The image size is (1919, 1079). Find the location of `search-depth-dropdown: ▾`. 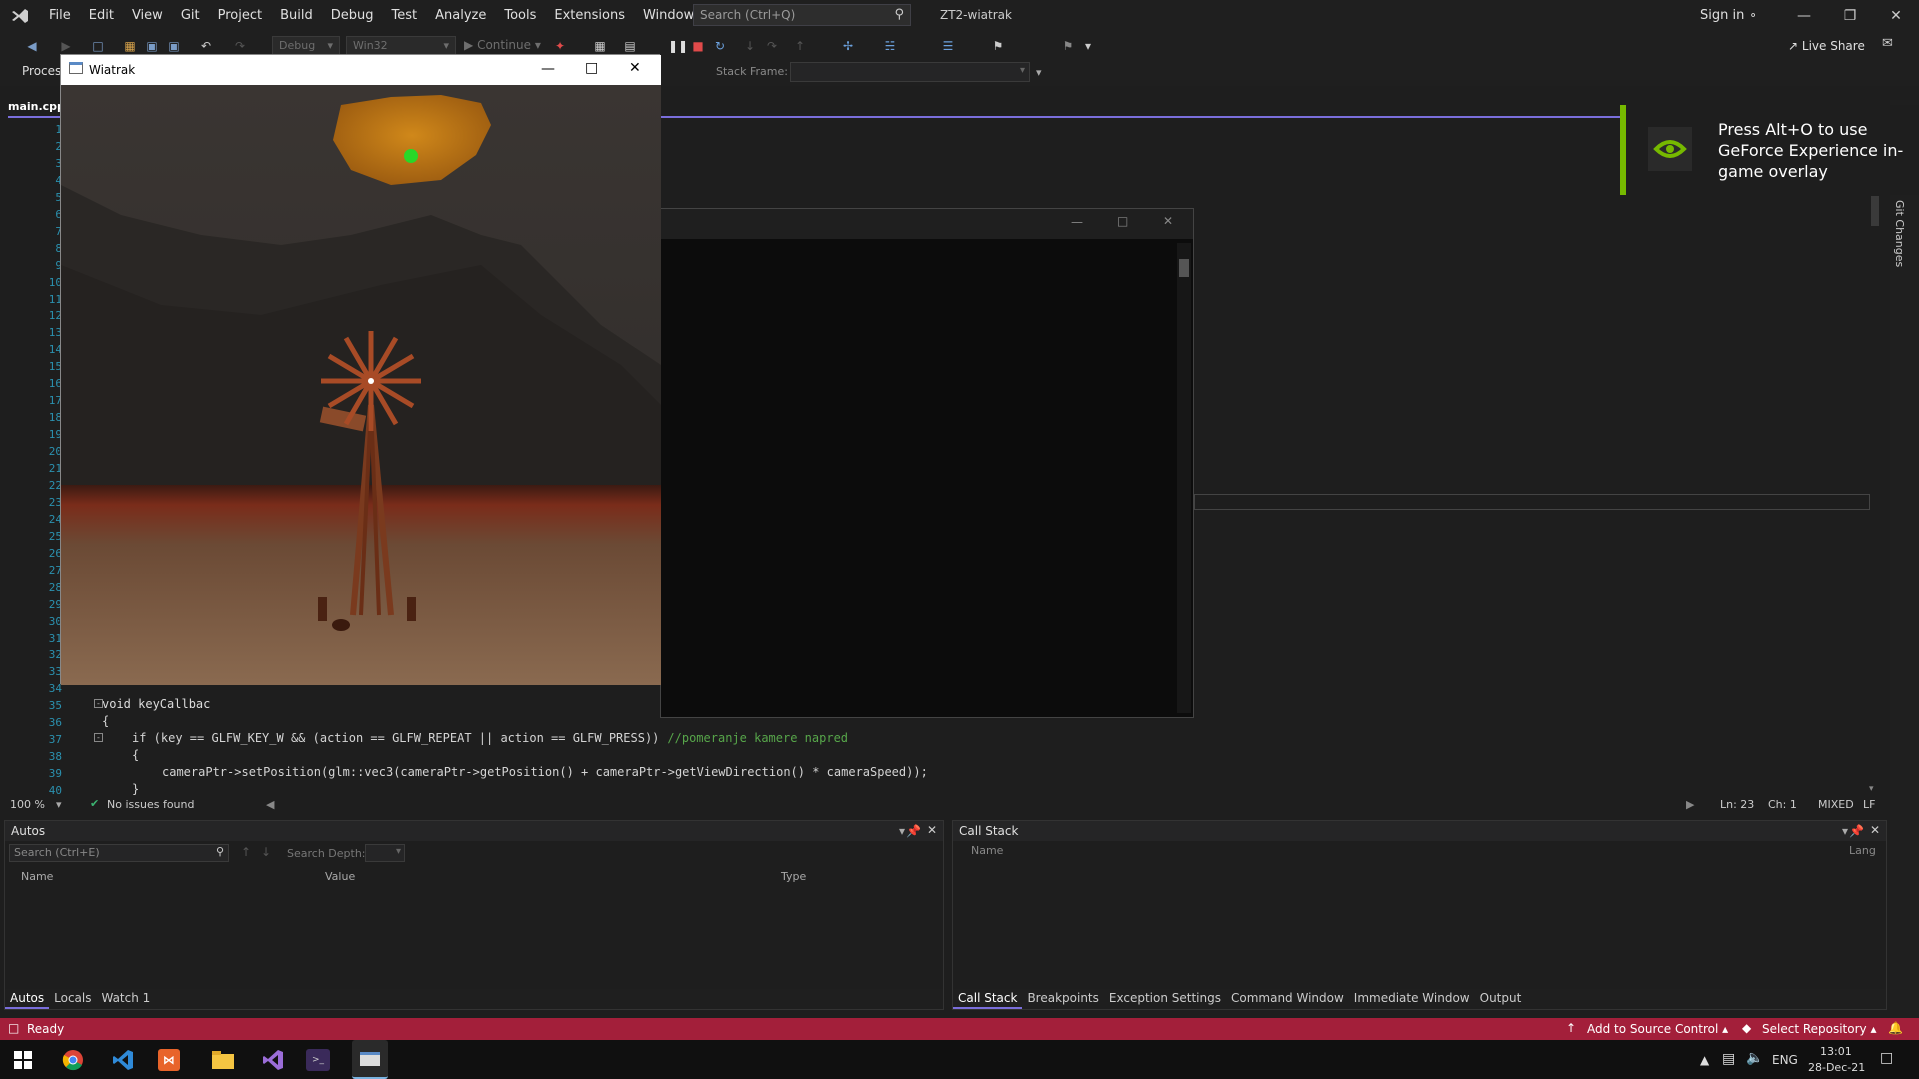

search-depth-dropdown: ▾ is located at coordinates (385, 853).